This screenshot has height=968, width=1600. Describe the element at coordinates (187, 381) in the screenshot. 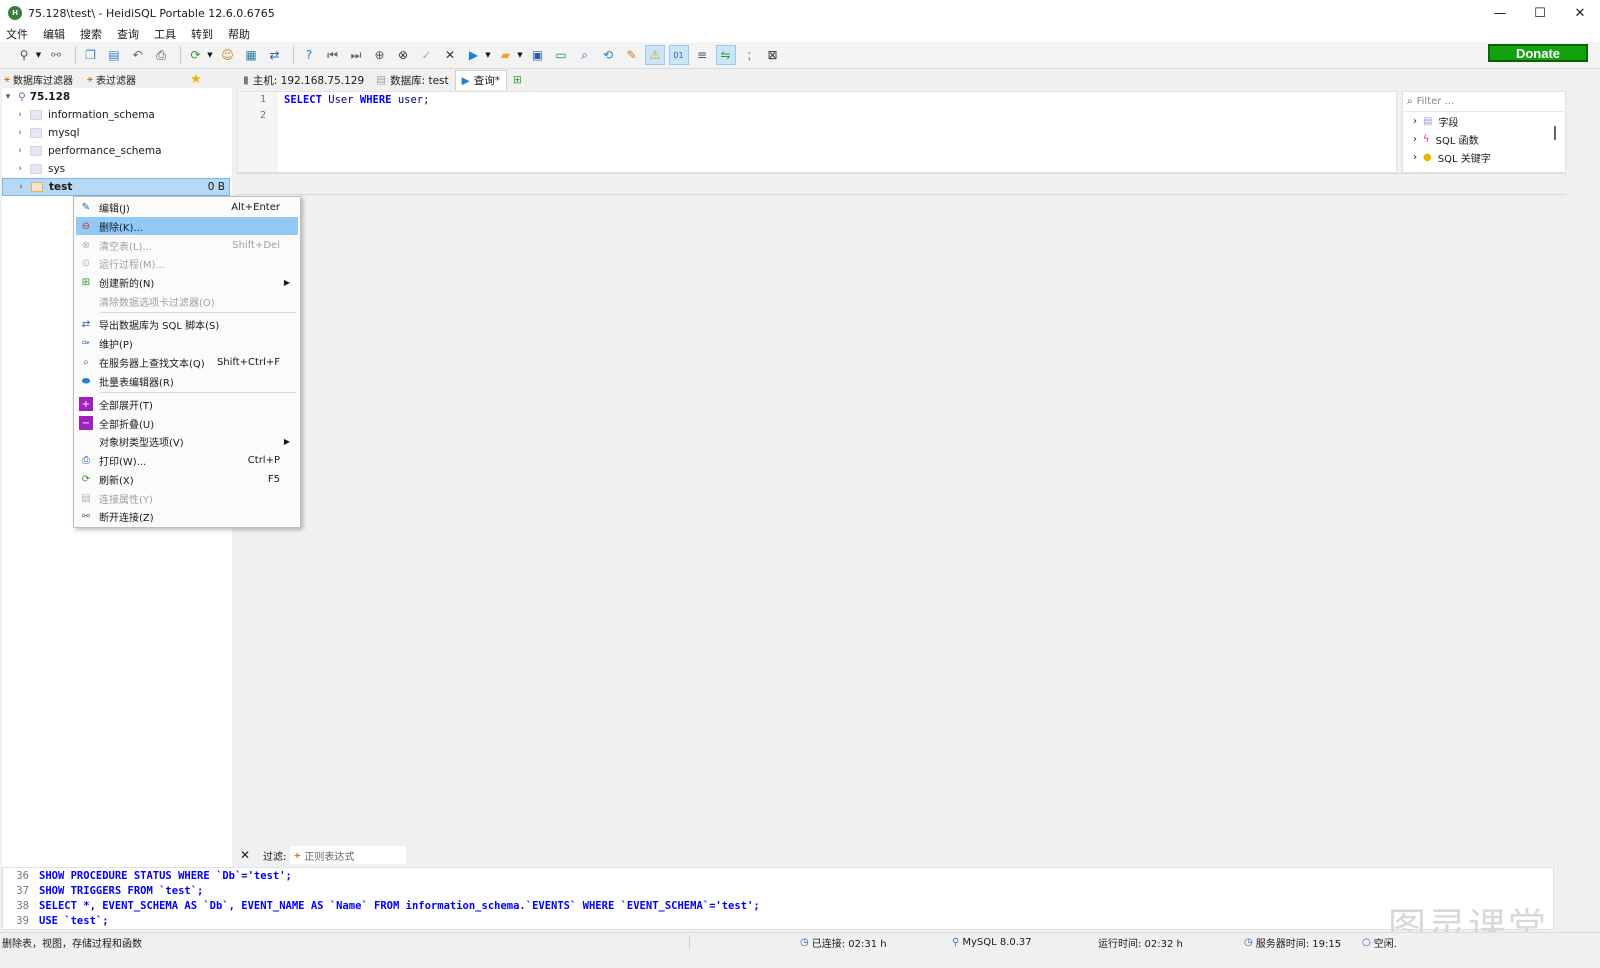

I see `menu-item-bulk-edit: ⬬ 批量表编辑器(R)` at that location.